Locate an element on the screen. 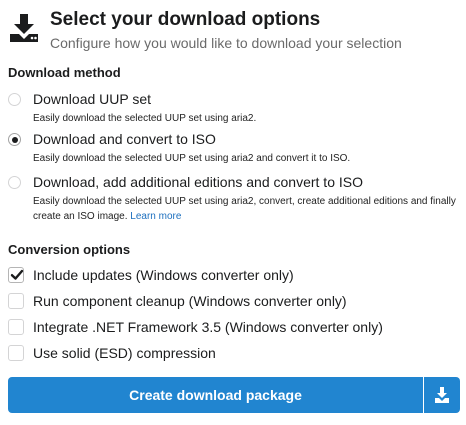  checkbox-checked is located at coordinates (16, 275).